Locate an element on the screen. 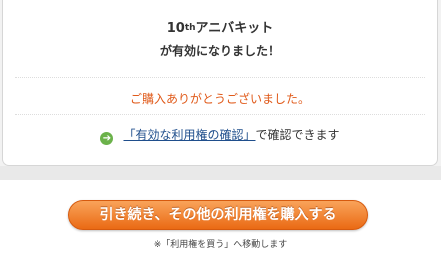  redirect-note: ※「利用権を買う」へ移動します is located at coordinates (220, 245).